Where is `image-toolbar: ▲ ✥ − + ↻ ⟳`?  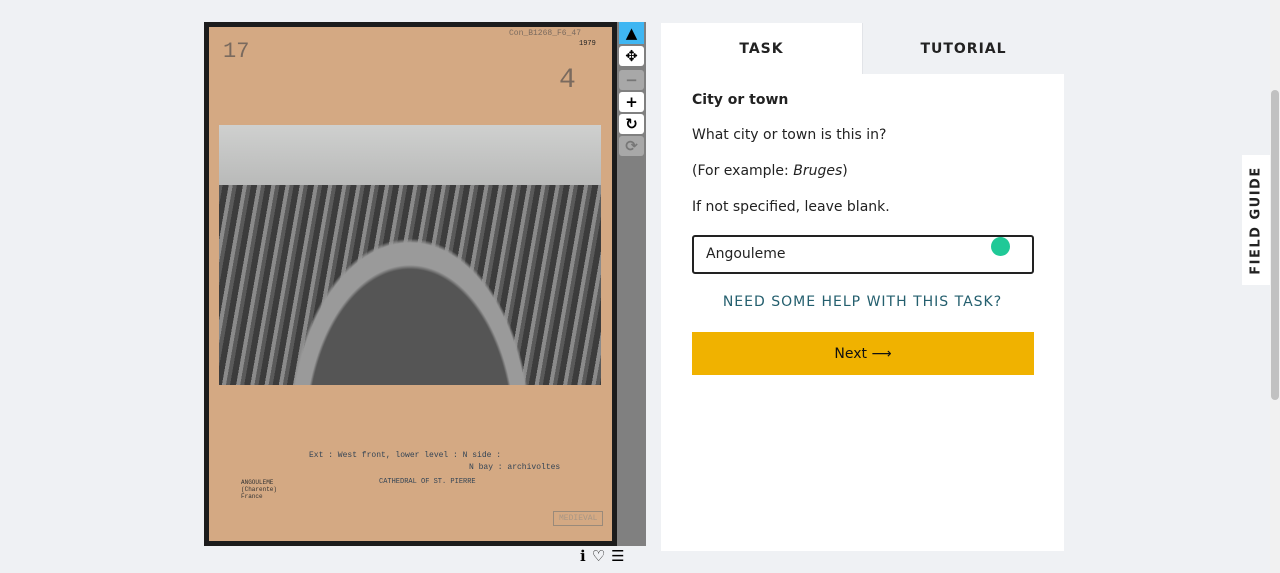 image-toolbar: ▲ ✥ − + ↻ ⟳ is located at coordinates (631, 284).